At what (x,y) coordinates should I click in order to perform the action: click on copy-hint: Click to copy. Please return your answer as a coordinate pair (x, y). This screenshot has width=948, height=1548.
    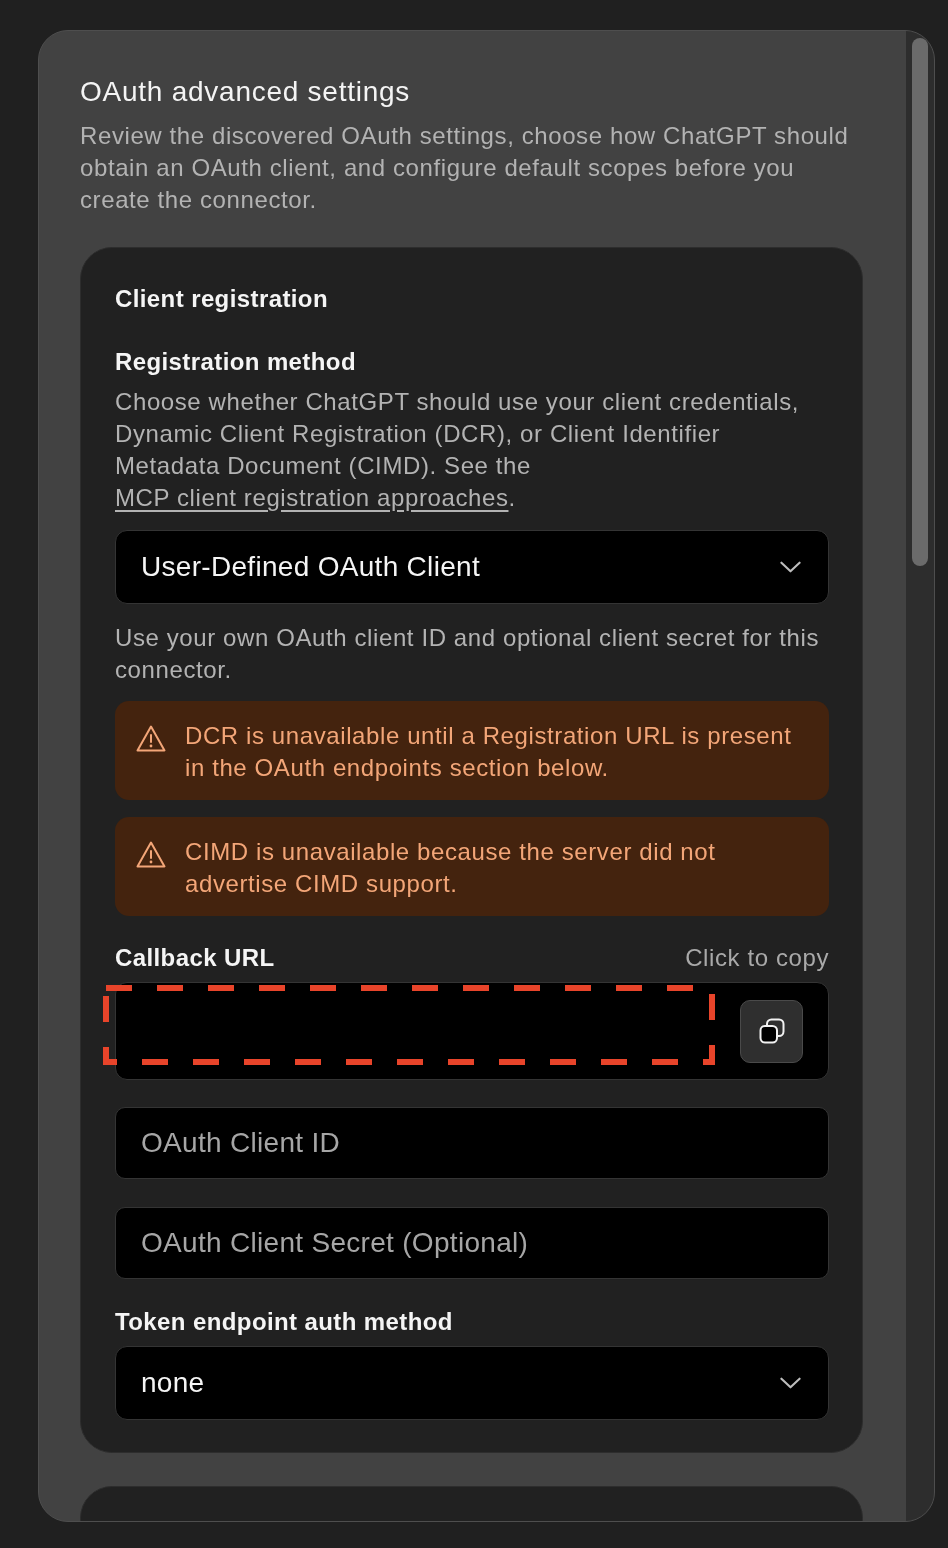
    Looking at the image, I should click on (757, 958).